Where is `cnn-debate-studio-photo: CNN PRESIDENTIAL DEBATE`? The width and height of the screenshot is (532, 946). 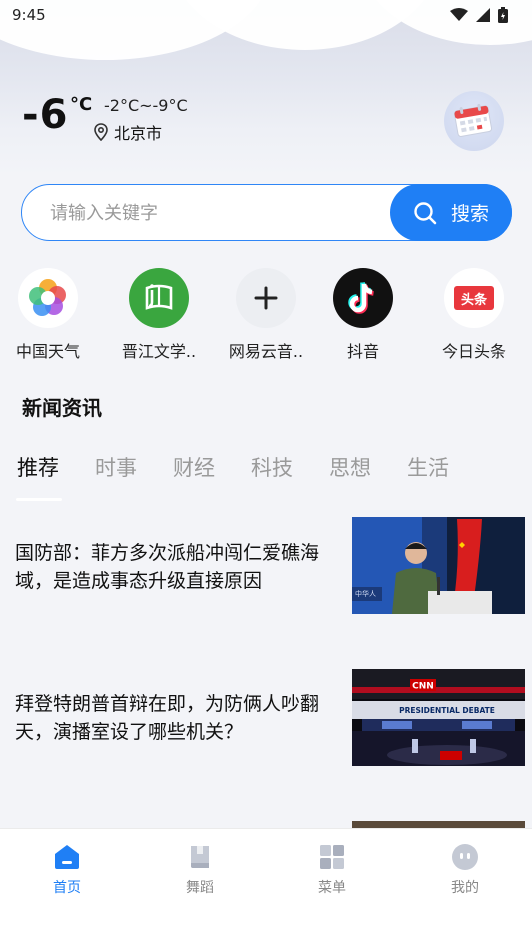 cnn-debate-studio-photo: CNN PRESIDENTIAL DEBATE is located at coordinates (438, 717).